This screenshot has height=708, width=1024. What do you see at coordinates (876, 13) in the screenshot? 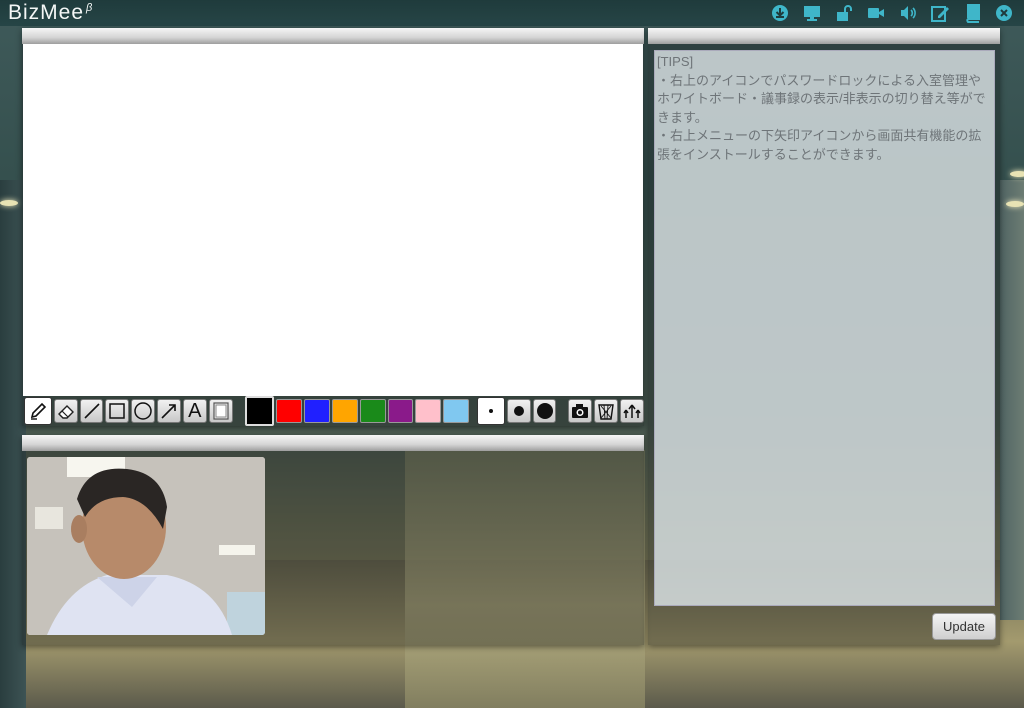
I see `video-camera-icon` at bounding box center [876, 13].